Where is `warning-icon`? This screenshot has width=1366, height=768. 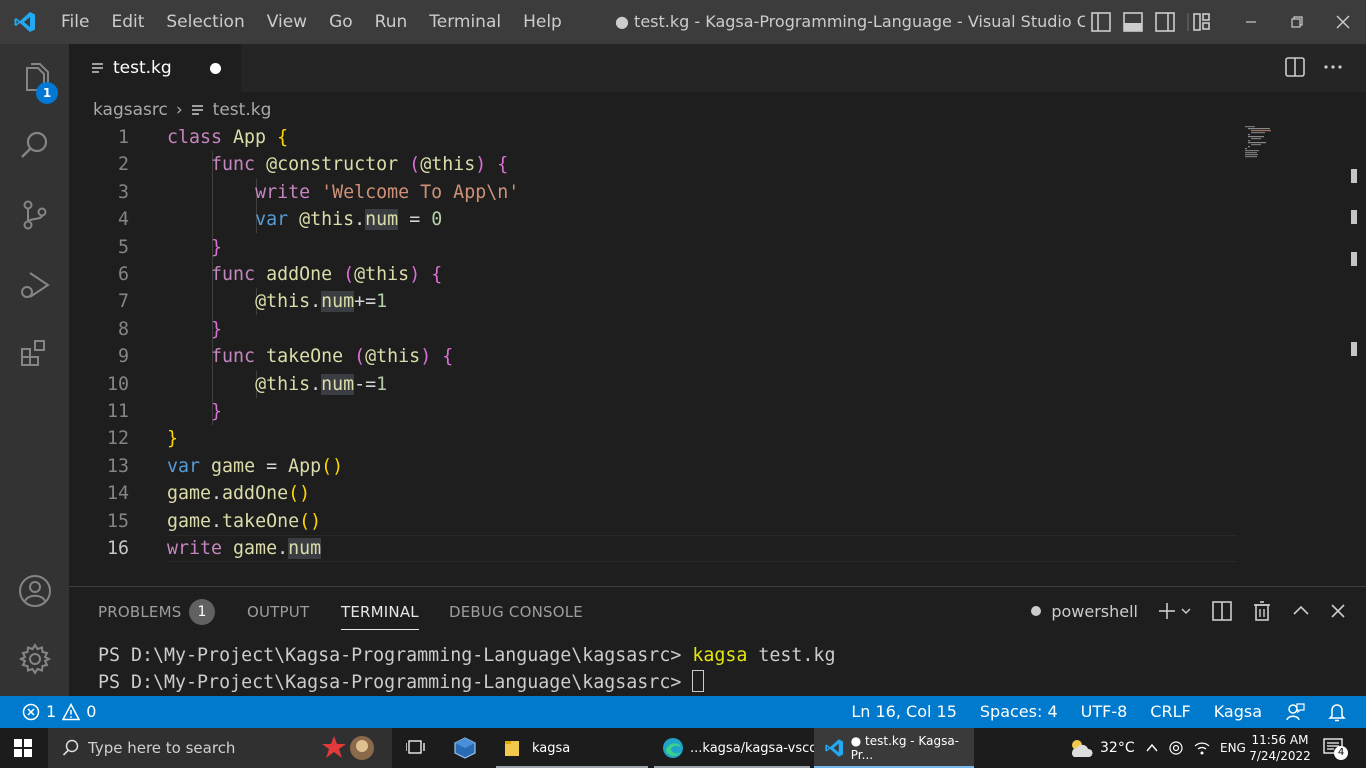 warning-icon is located at coordinates (71, 712).